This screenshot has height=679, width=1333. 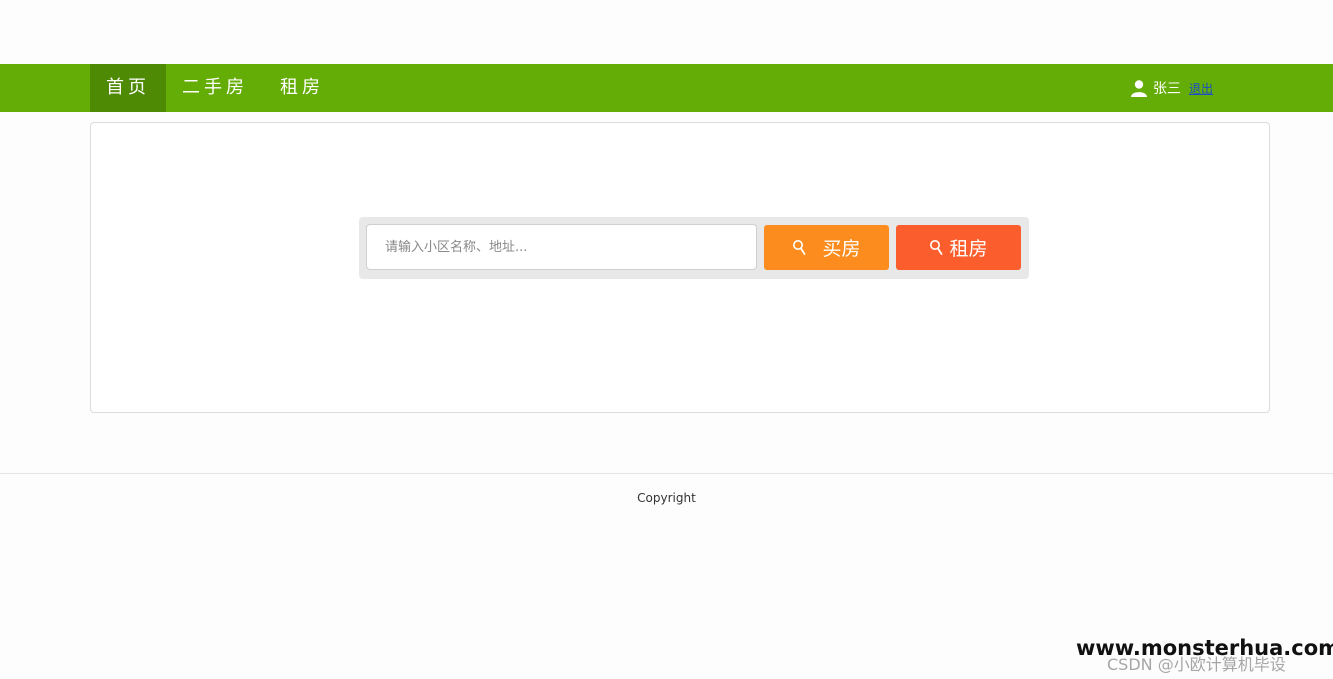 I want to click on watermark-csdn: CSDN @小欧计算机毕设, so click(x=1196, y=664).